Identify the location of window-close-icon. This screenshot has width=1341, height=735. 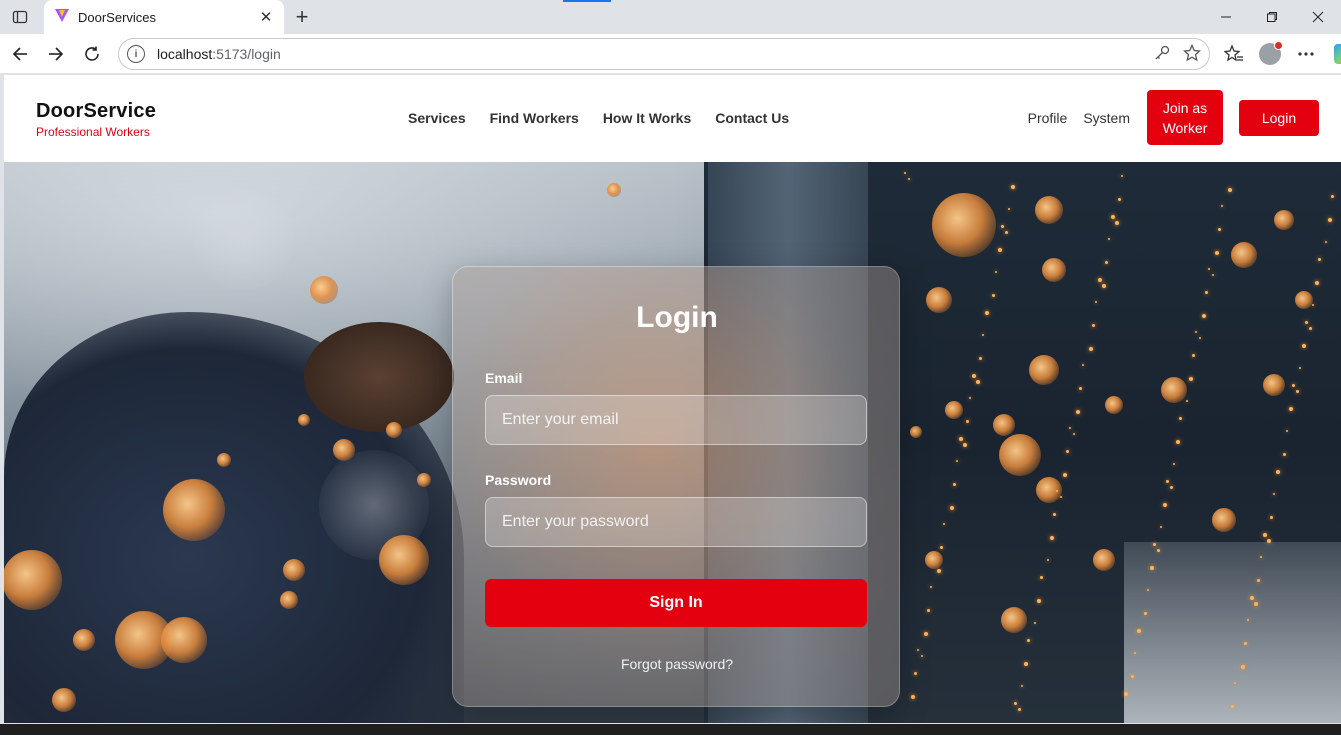
(1318, 17).